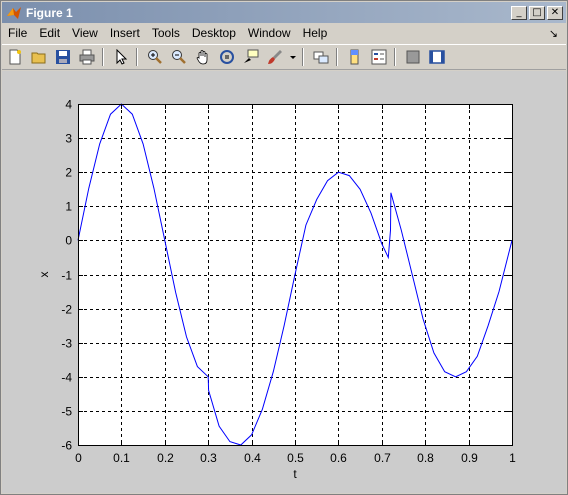 The width and height of the screenshot is (568, 495). I want to click on y-tick-label: -6, so click(66, 446).